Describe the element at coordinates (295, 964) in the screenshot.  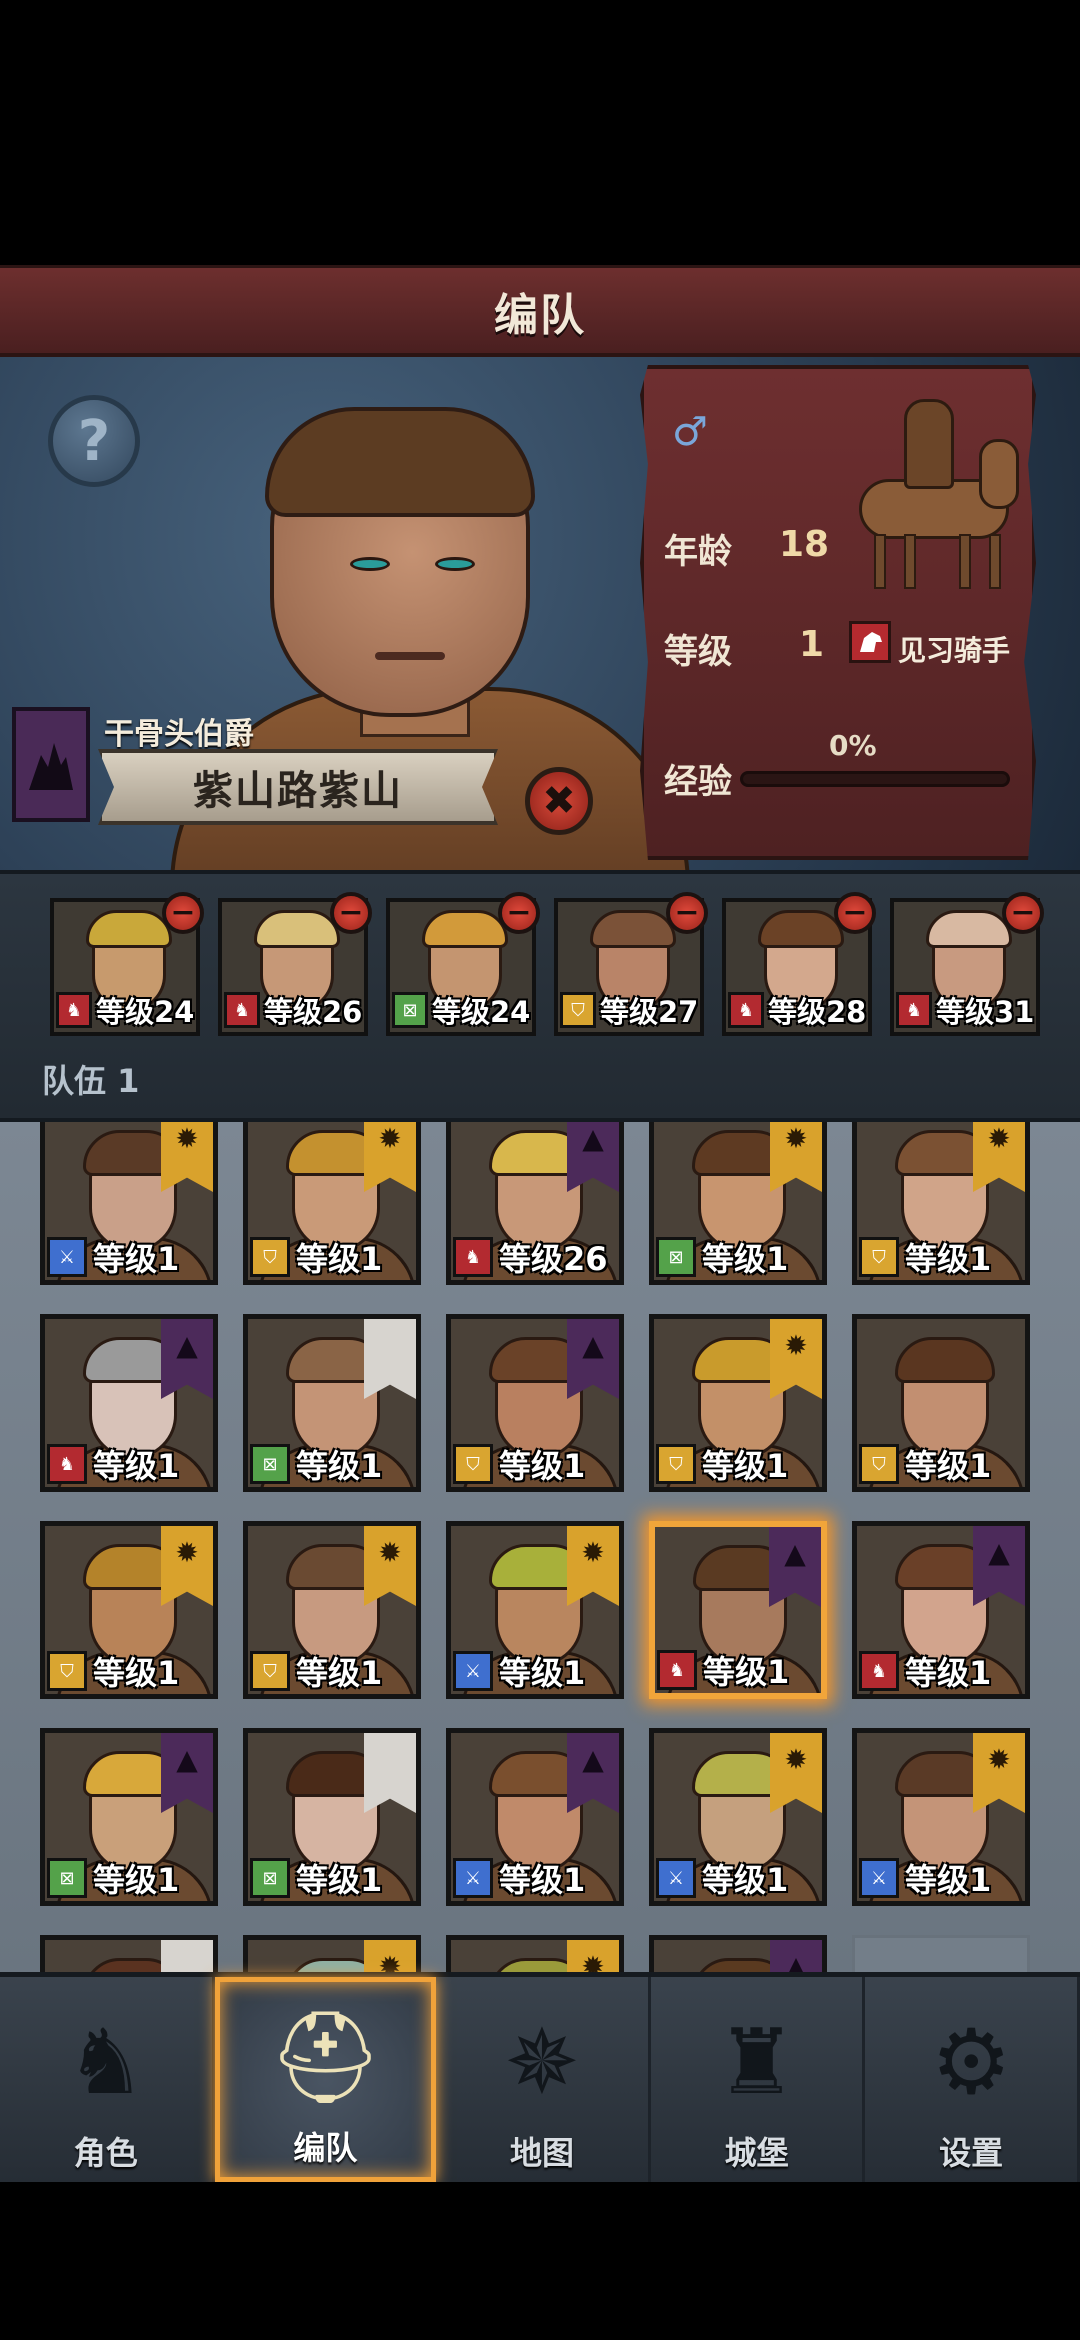
I see `team-slot: − ♞ 等级26` at that location.